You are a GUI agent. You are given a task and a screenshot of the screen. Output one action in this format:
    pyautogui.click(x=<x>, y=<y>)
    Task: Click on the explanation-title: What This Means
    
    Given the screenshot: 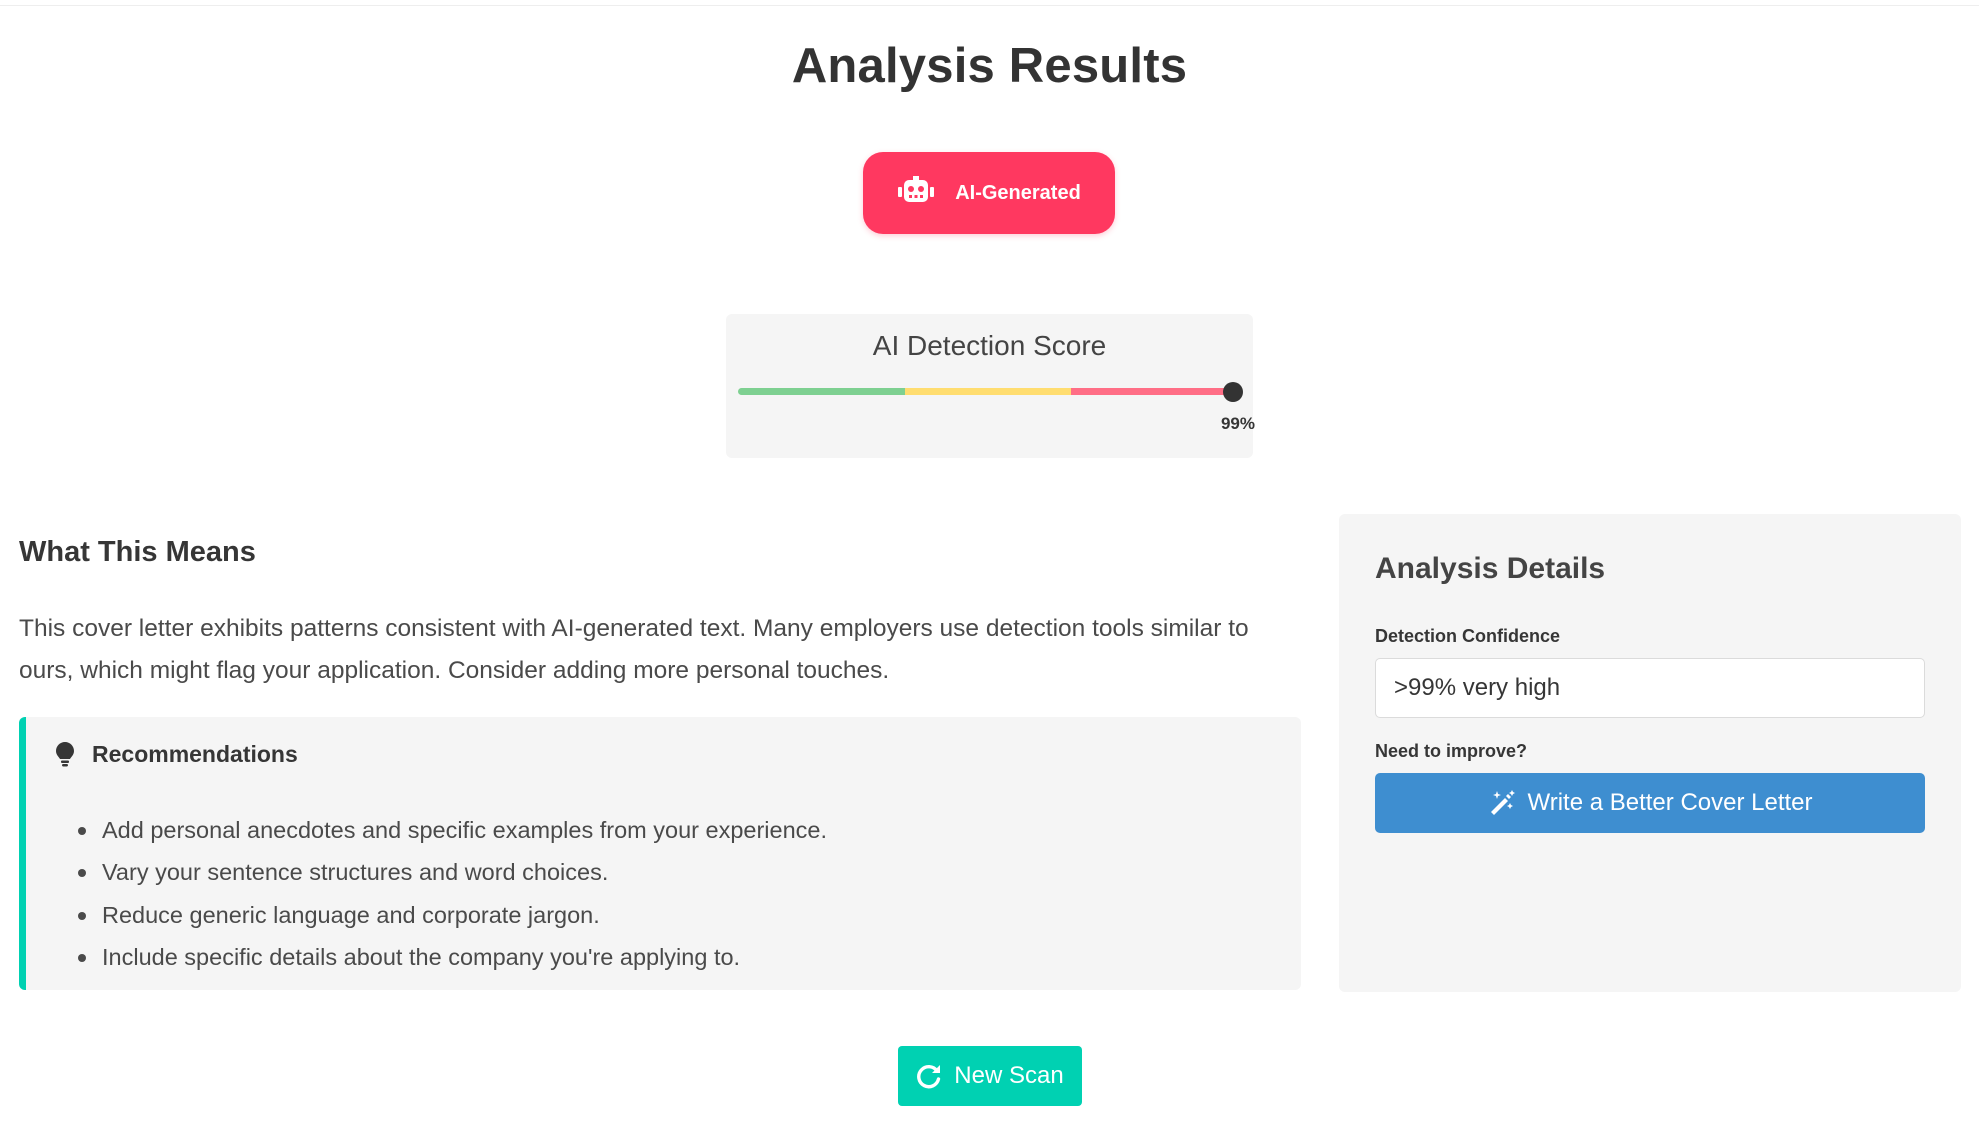 What is the action you would take?
    pyautogui.click(x=137, y=552)
    